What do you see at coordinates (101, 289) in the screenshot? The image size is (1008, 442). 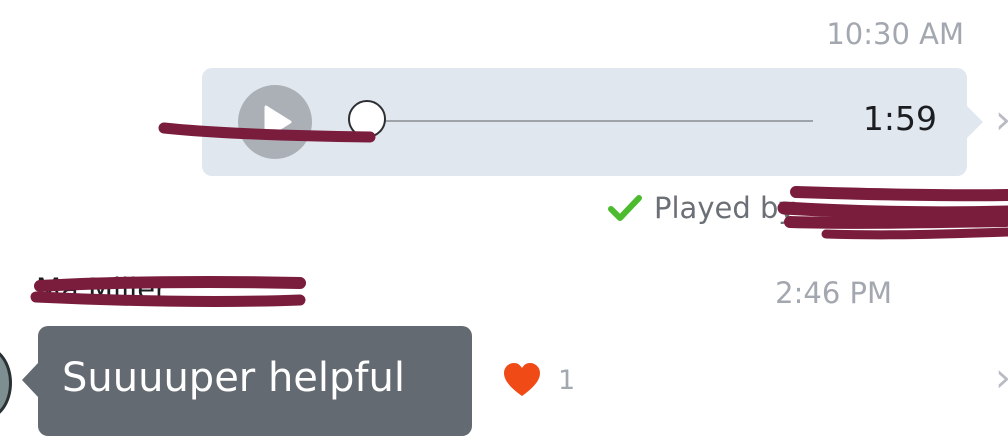 I see `sender-name: Ma Miller` at bounding box center [101, 289].